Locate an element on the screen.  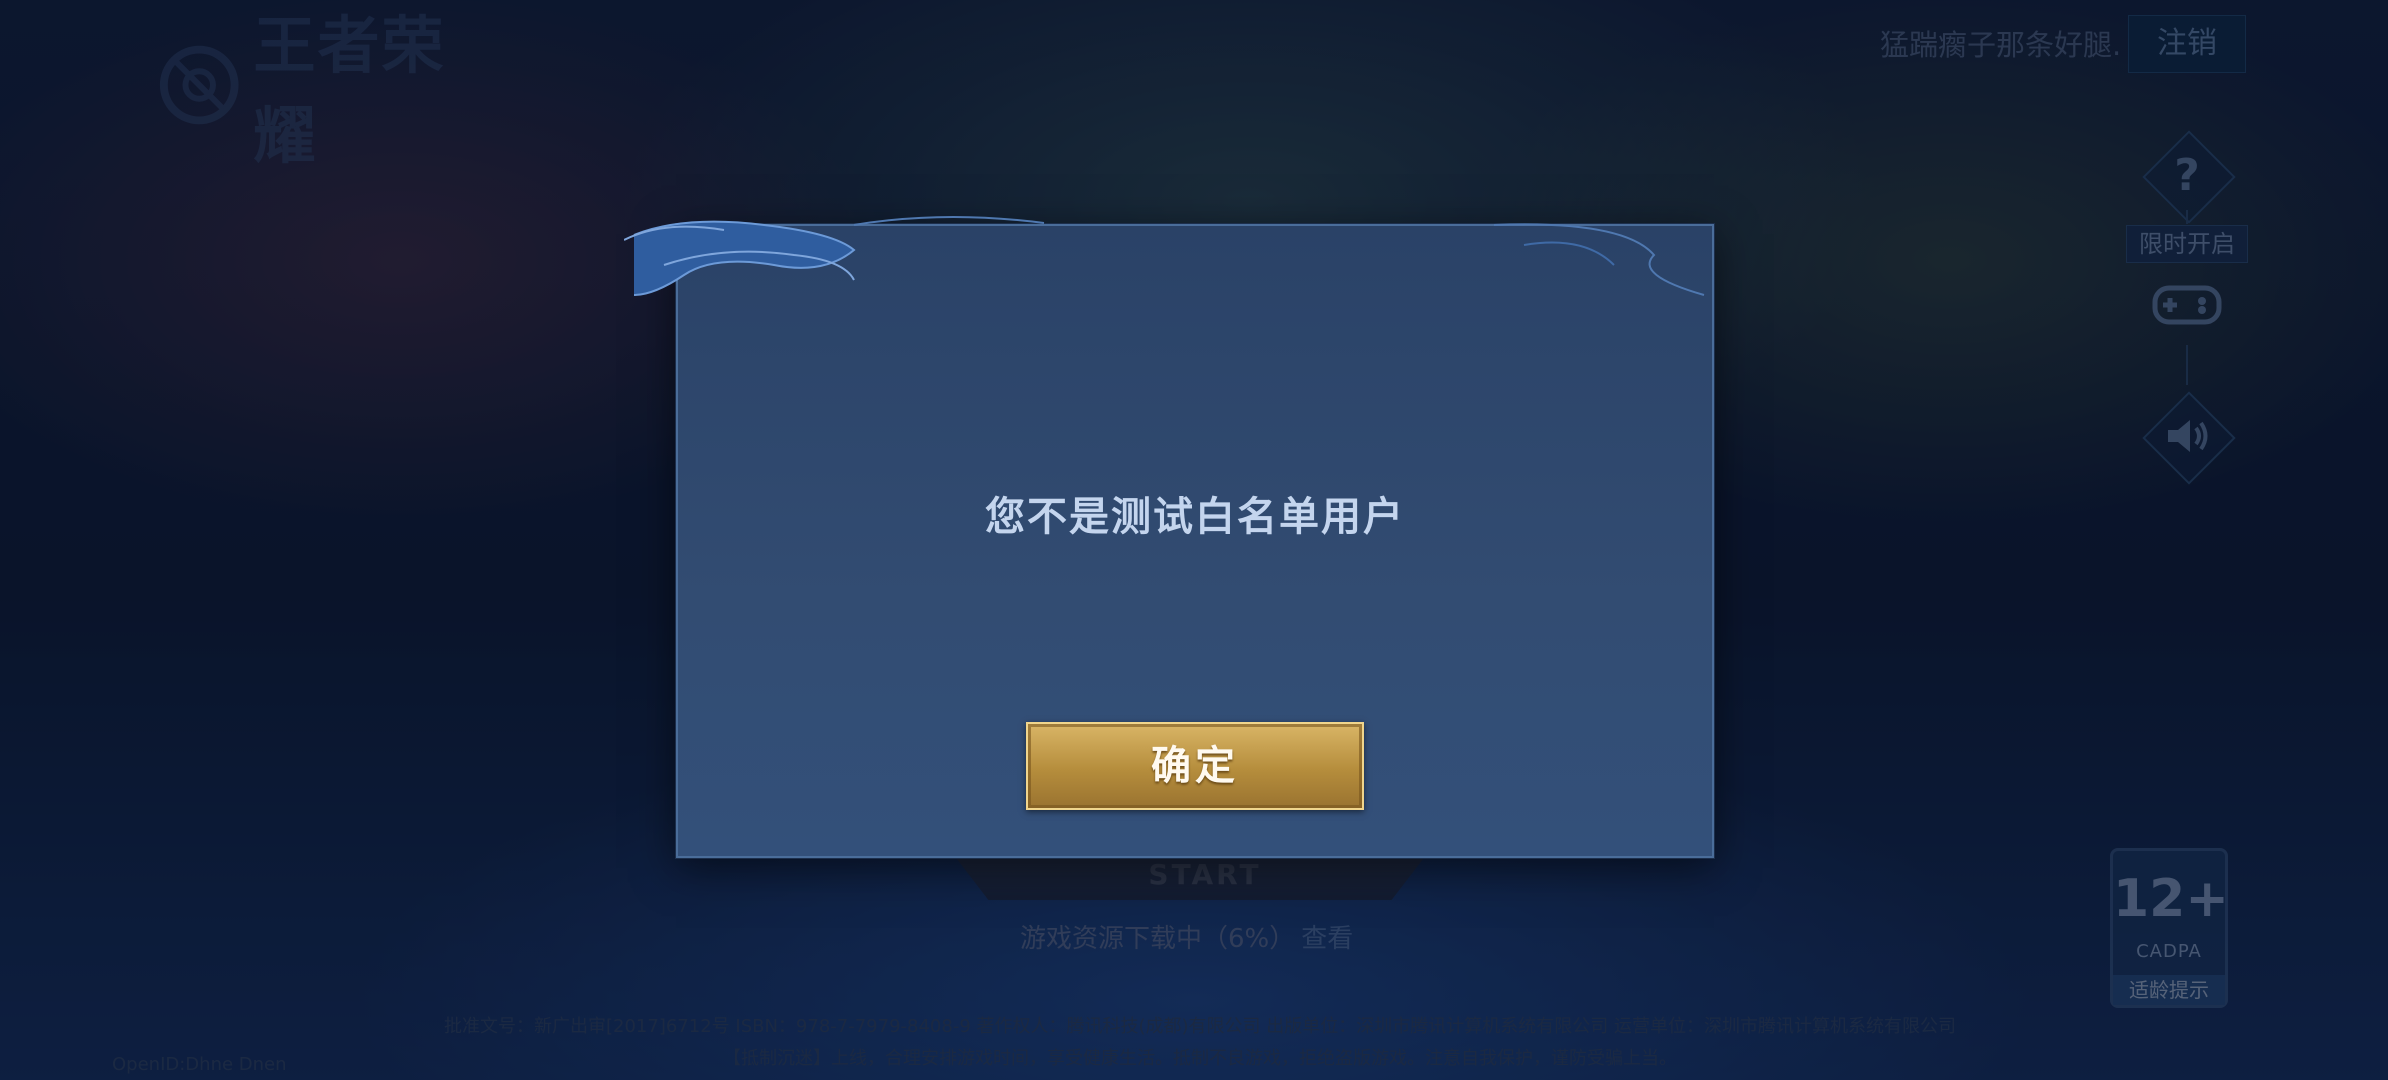
confirm-button: 确定 is located at coordinates (1195, 766).